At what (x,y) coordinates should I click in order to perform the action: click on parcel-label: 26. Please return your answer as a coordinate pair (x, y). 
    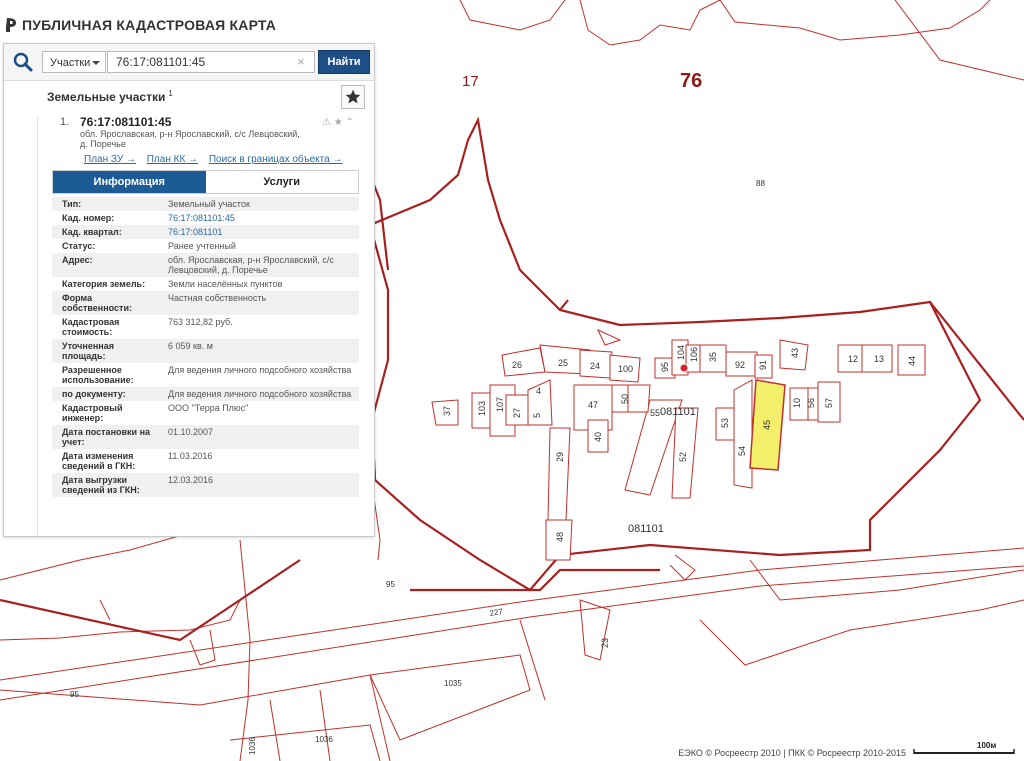
    Looking at the image, I should click on (517, 365).